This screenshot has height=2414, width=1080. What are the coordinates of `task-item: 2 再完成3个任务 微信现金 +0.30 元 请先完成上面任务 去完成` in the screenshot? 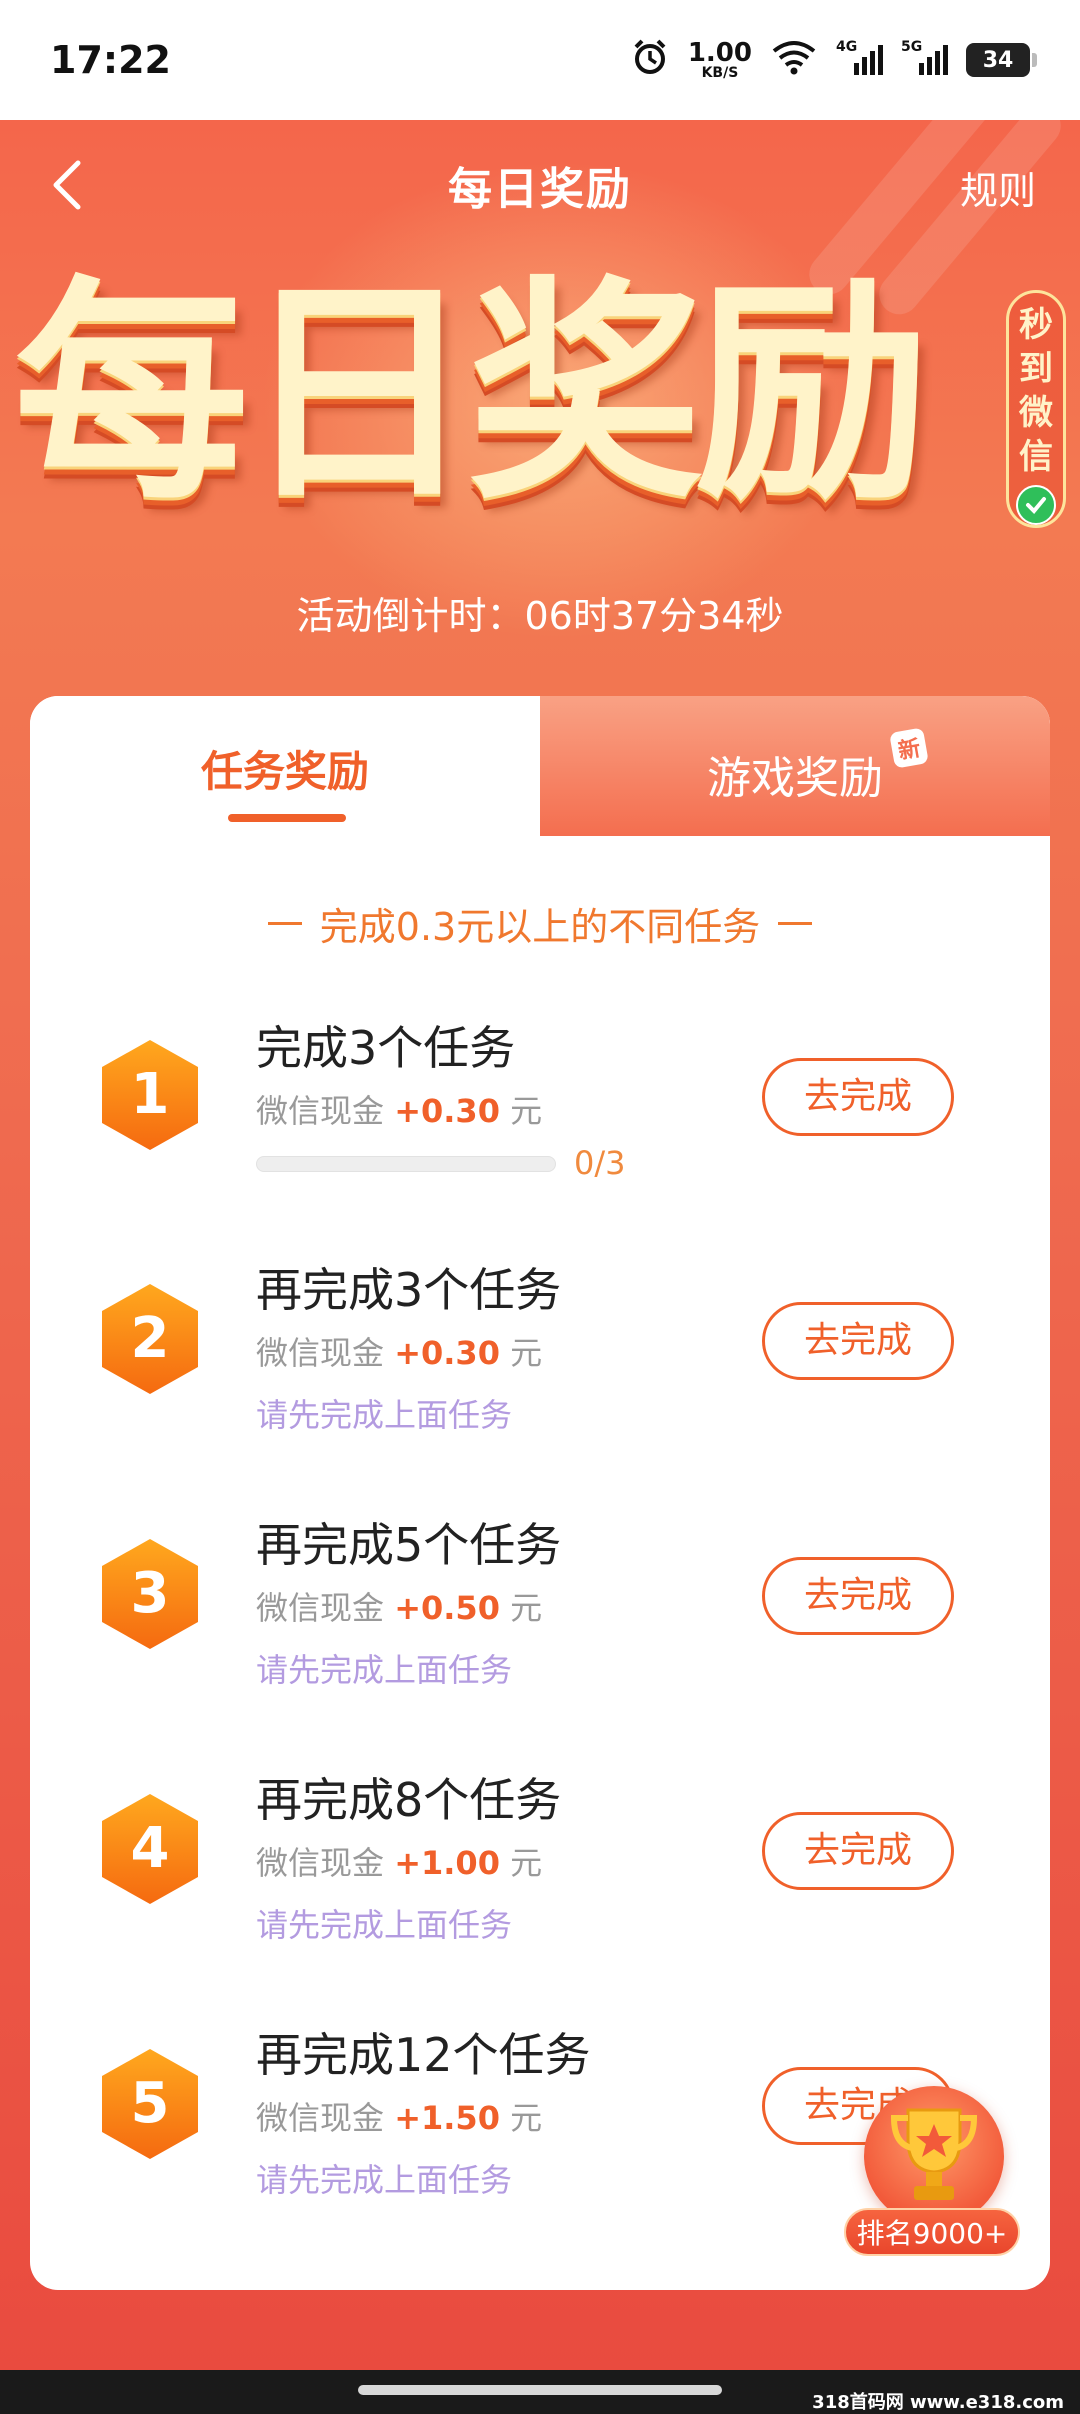 It's located at (540, 1351).